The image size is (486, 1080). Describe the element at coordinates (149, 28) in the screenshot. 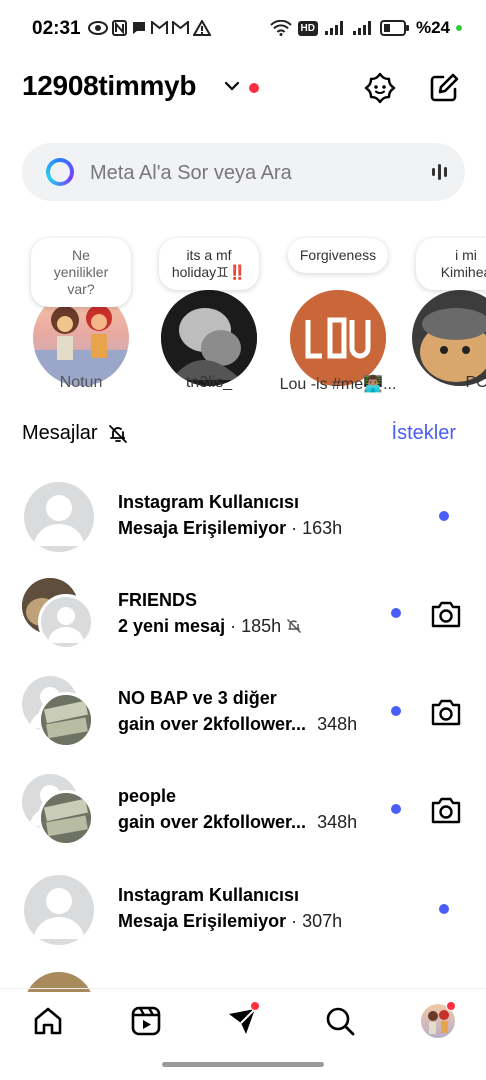

I see `status-notification-icons` at that location.